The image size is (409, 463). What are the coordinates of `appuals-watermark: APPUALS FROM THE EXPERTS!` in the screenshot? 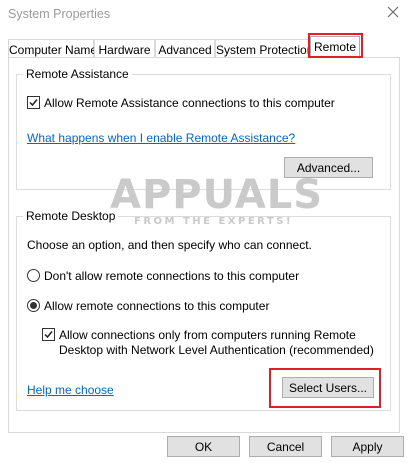 It's located at (216, 202).